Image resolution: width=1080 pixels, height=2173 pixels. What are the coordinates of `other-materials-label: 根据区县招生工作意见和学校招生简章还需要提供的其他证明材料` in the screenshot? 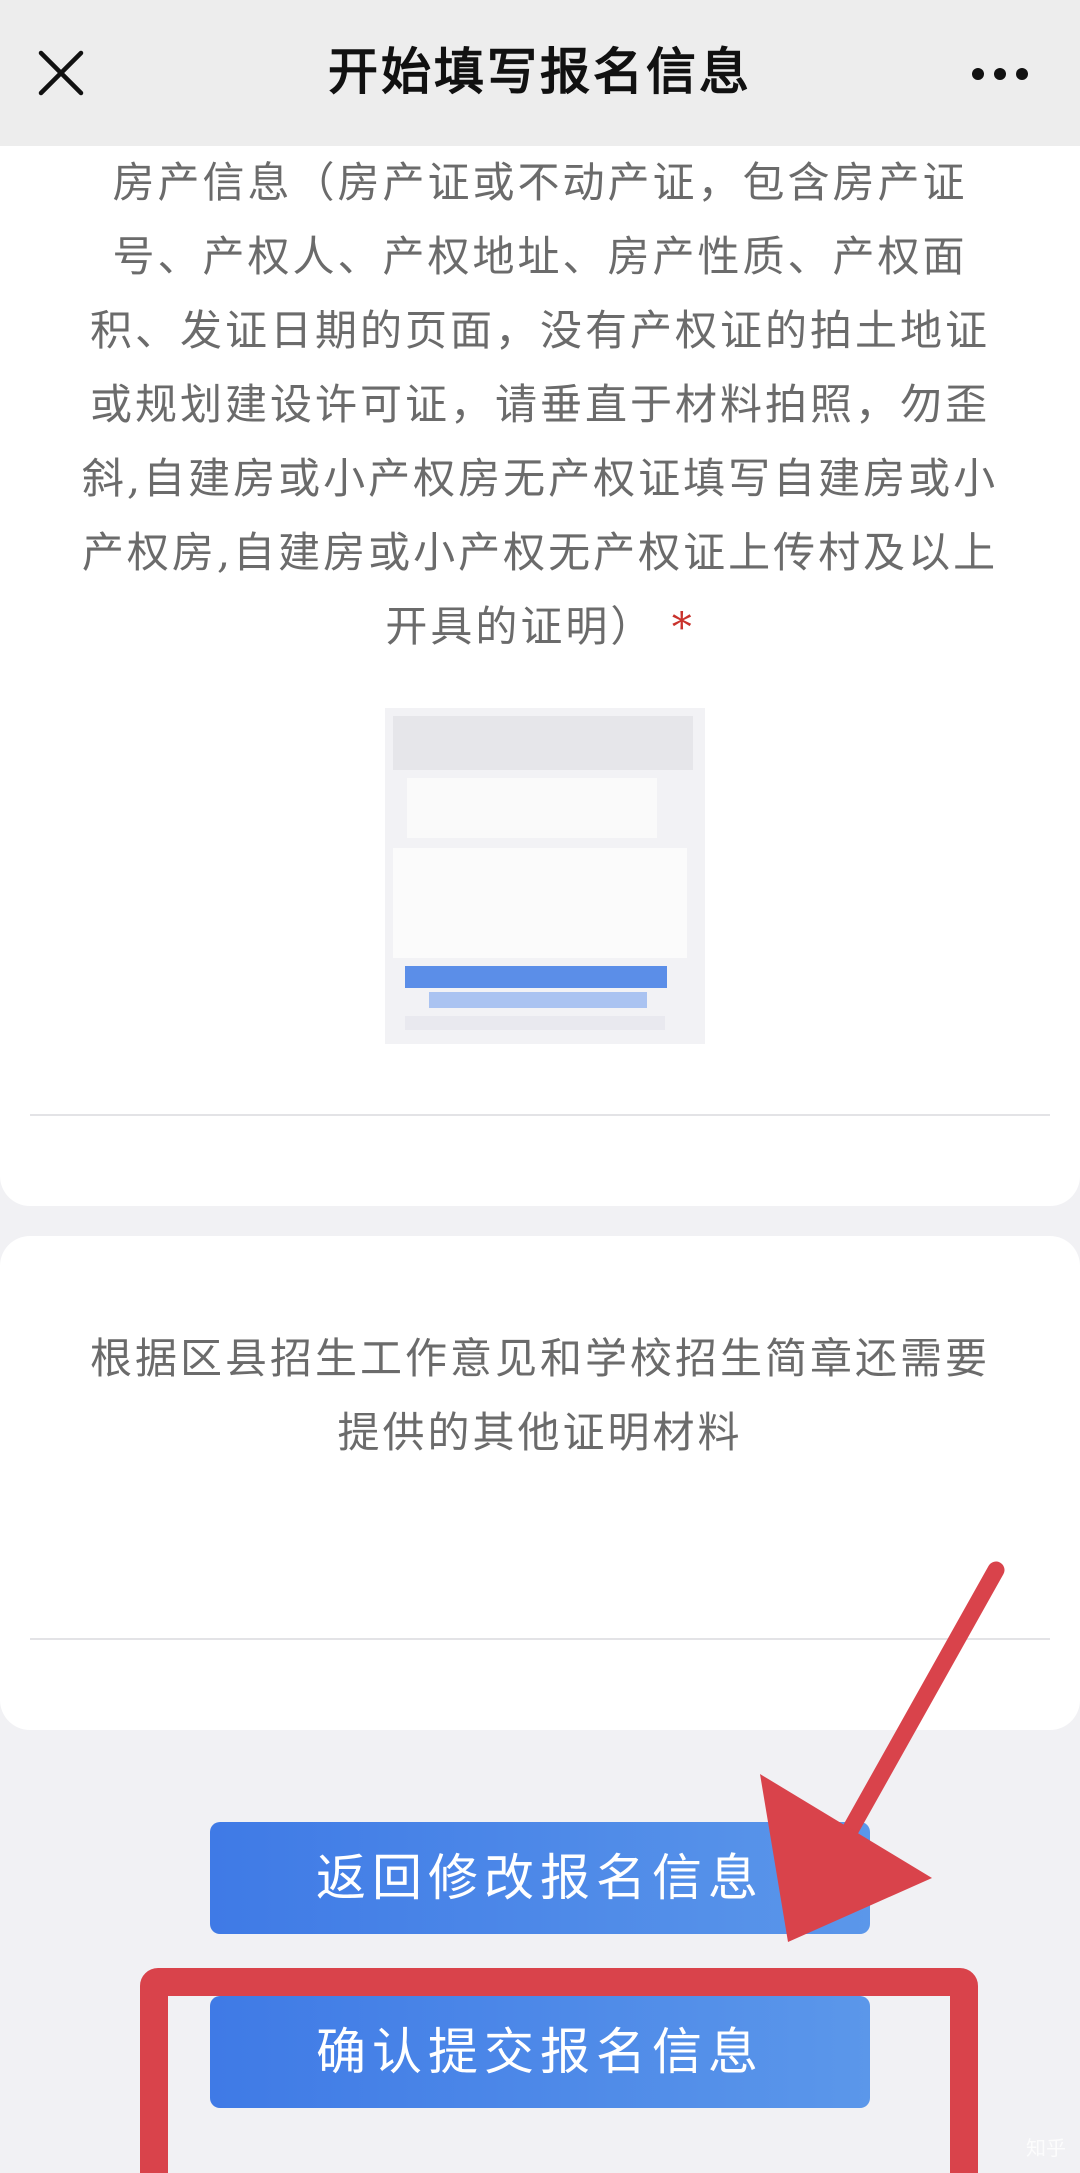 It's located at (539, 1395).